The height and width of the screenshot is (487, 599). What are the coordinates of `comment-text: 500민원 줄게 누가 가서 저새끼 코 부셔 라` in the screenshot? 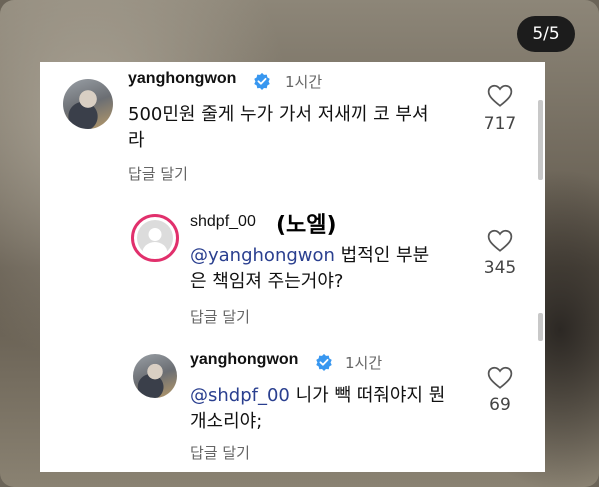 It's located at (278, 127).